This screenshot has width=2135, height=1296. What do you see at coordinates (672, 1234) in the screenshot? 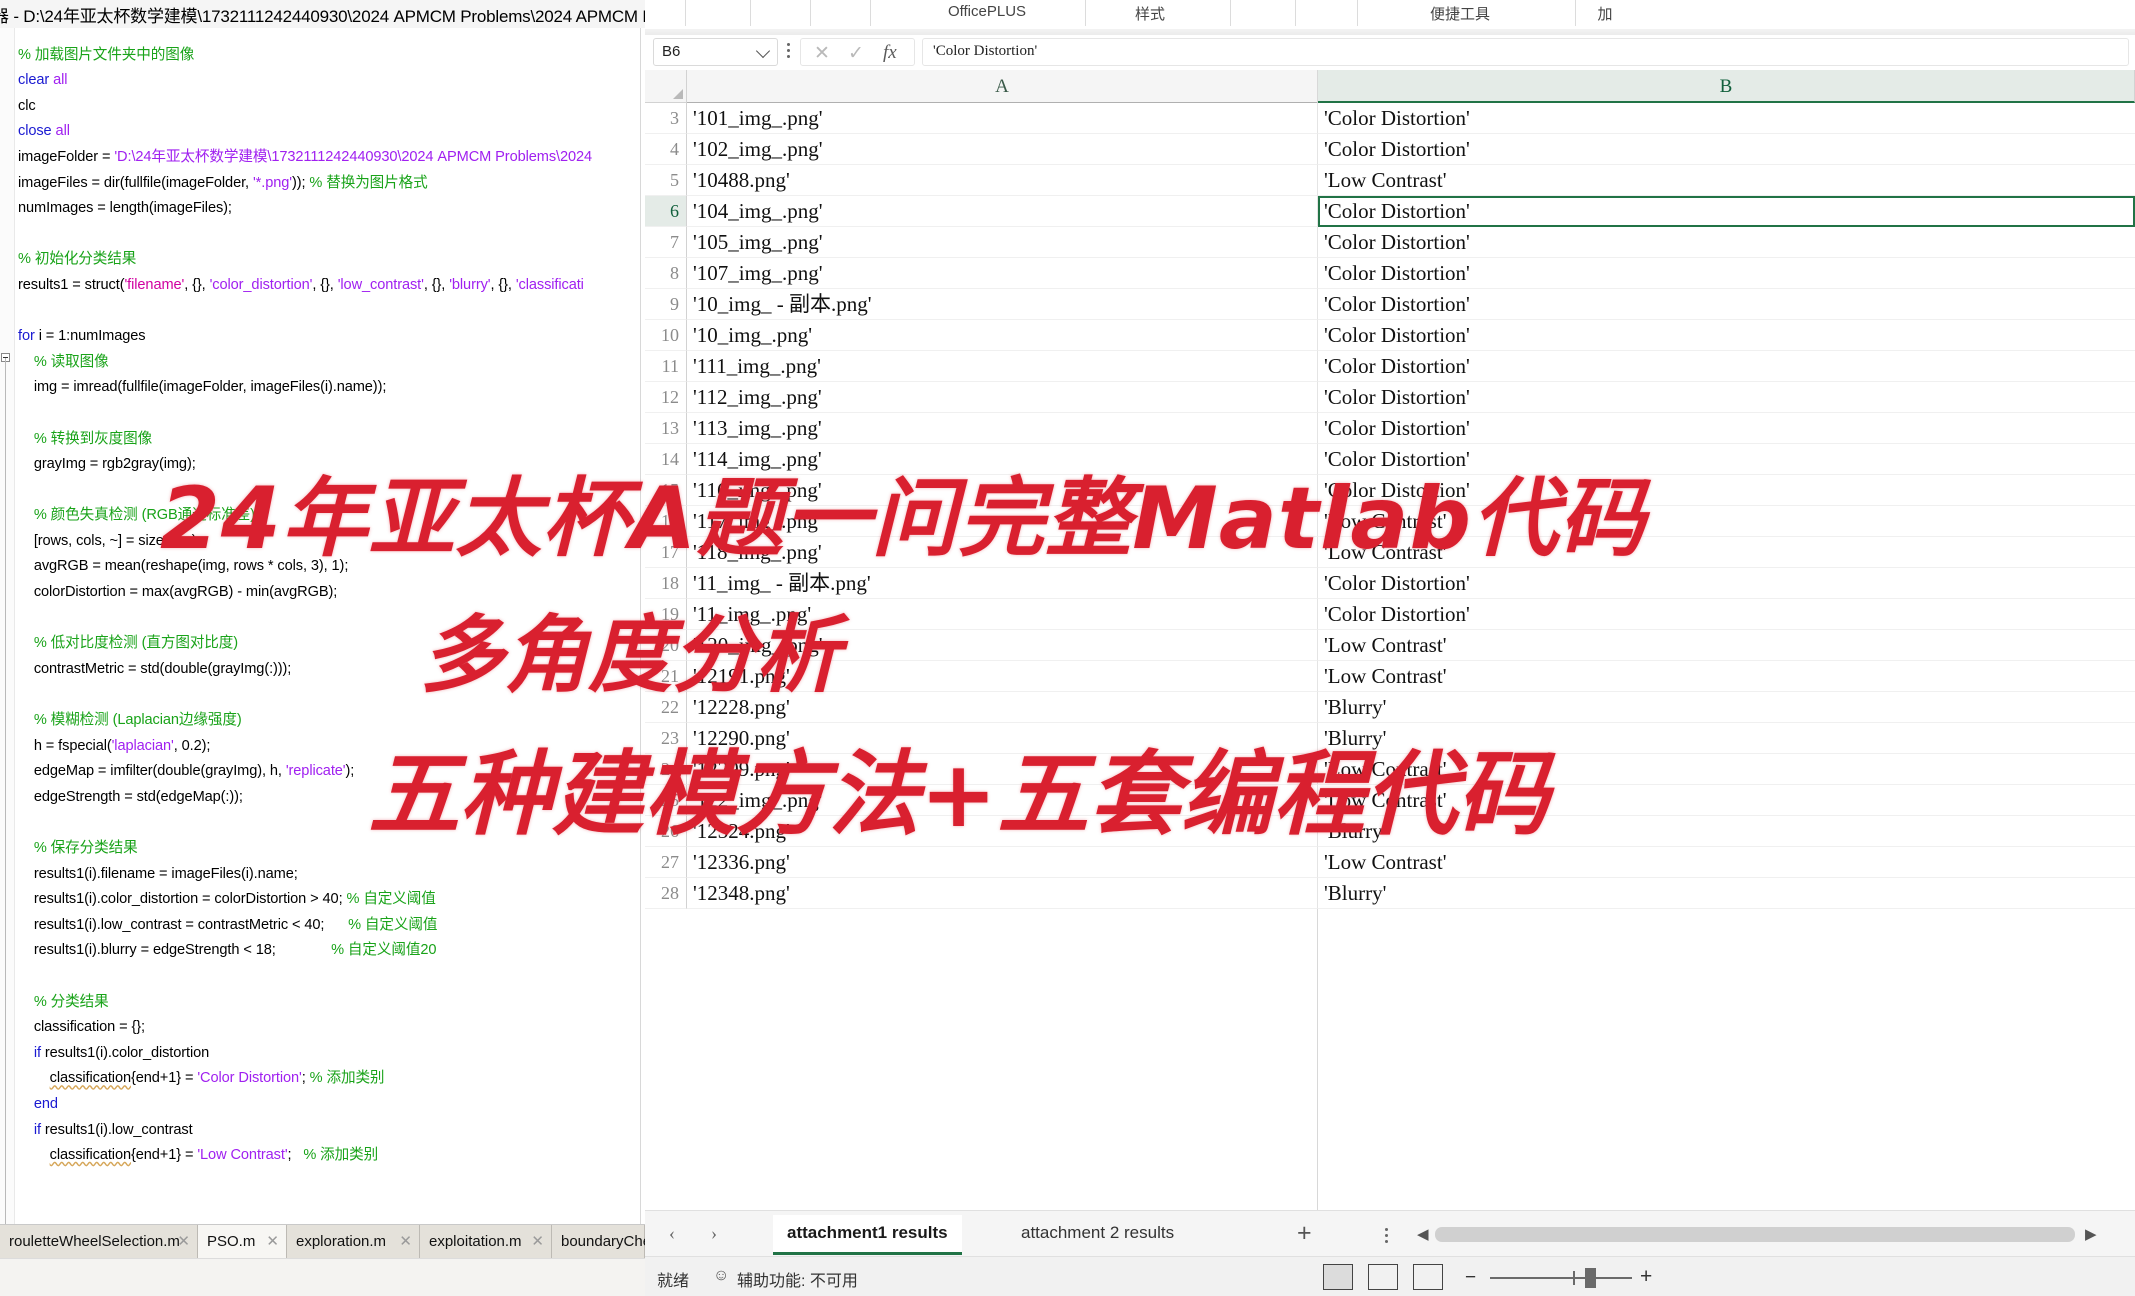
I see `sheet-prev-icon: ‹` at bounding box center [672, 1234].